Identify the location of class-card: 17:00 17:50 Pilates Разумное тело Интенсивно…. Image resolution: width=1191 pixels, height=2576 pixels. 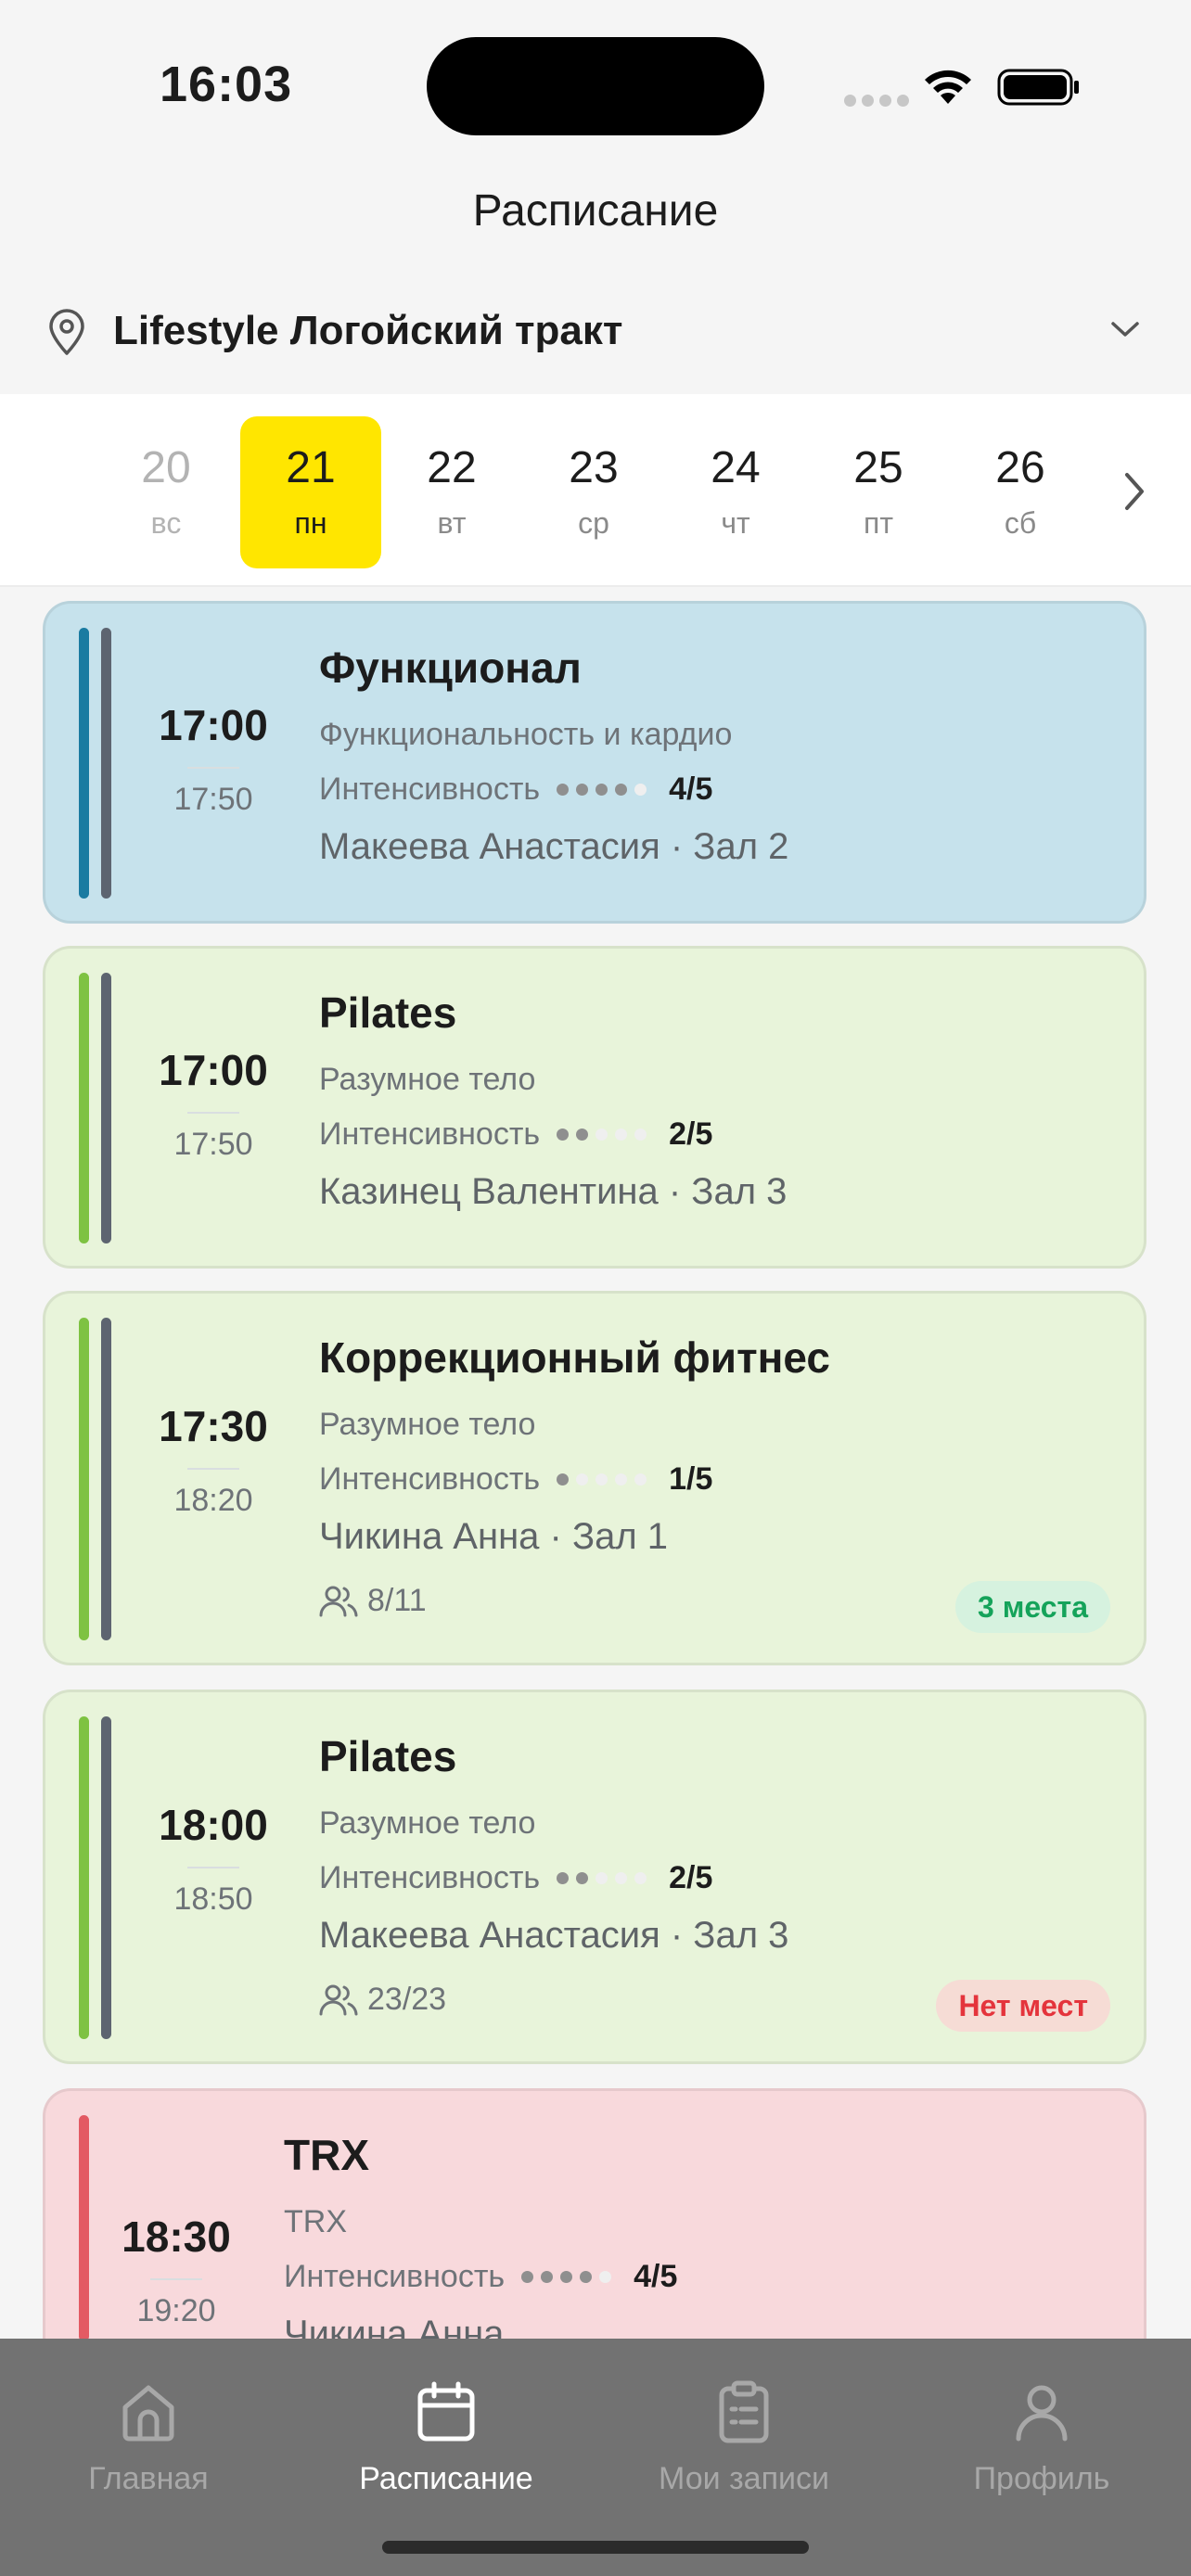
(594, 1107).